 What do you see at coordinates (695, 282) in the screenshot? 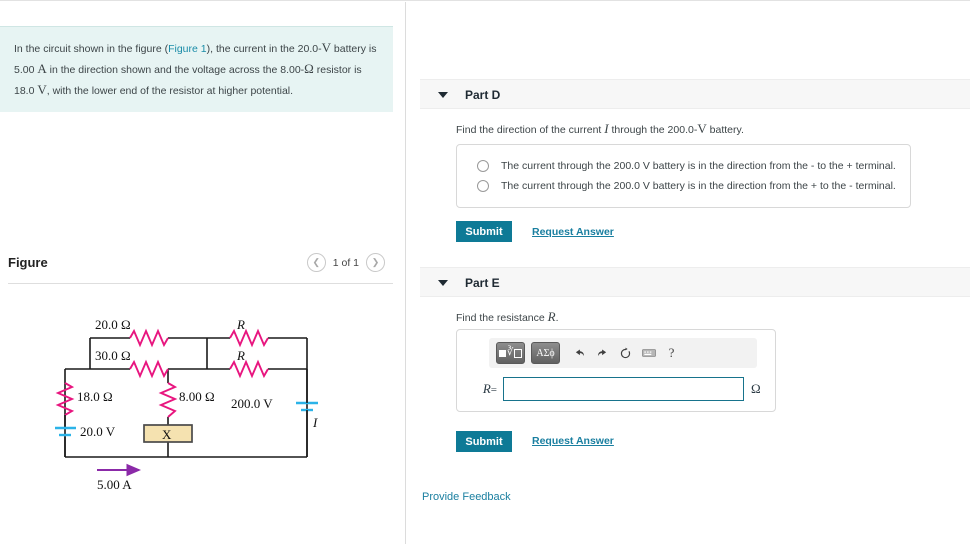
I see `part-e-header: Part E` at bounding box center [695, 282].